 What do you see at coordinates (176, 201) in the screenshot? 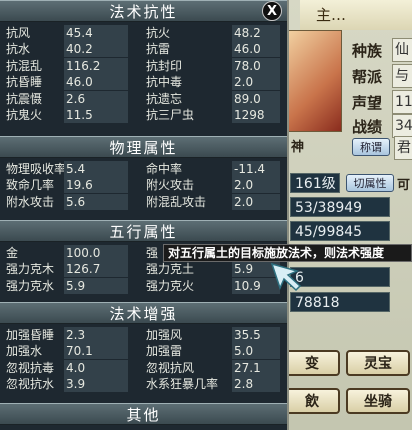
I see `stat-label: 附混乱攻击` at bounding box center [176, 201].